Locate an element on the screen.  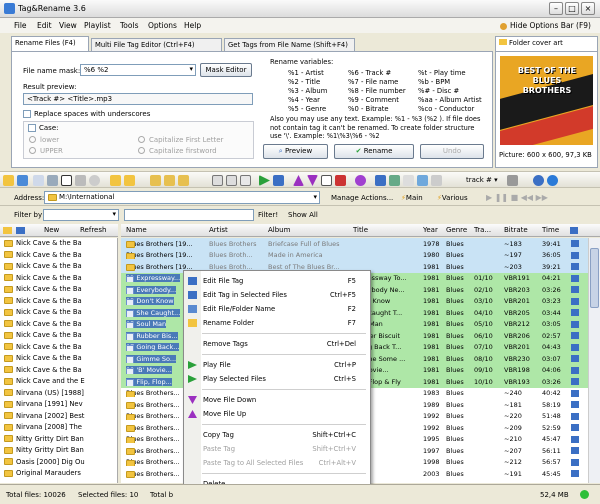
play-icon is located at coordinates (264, 180).